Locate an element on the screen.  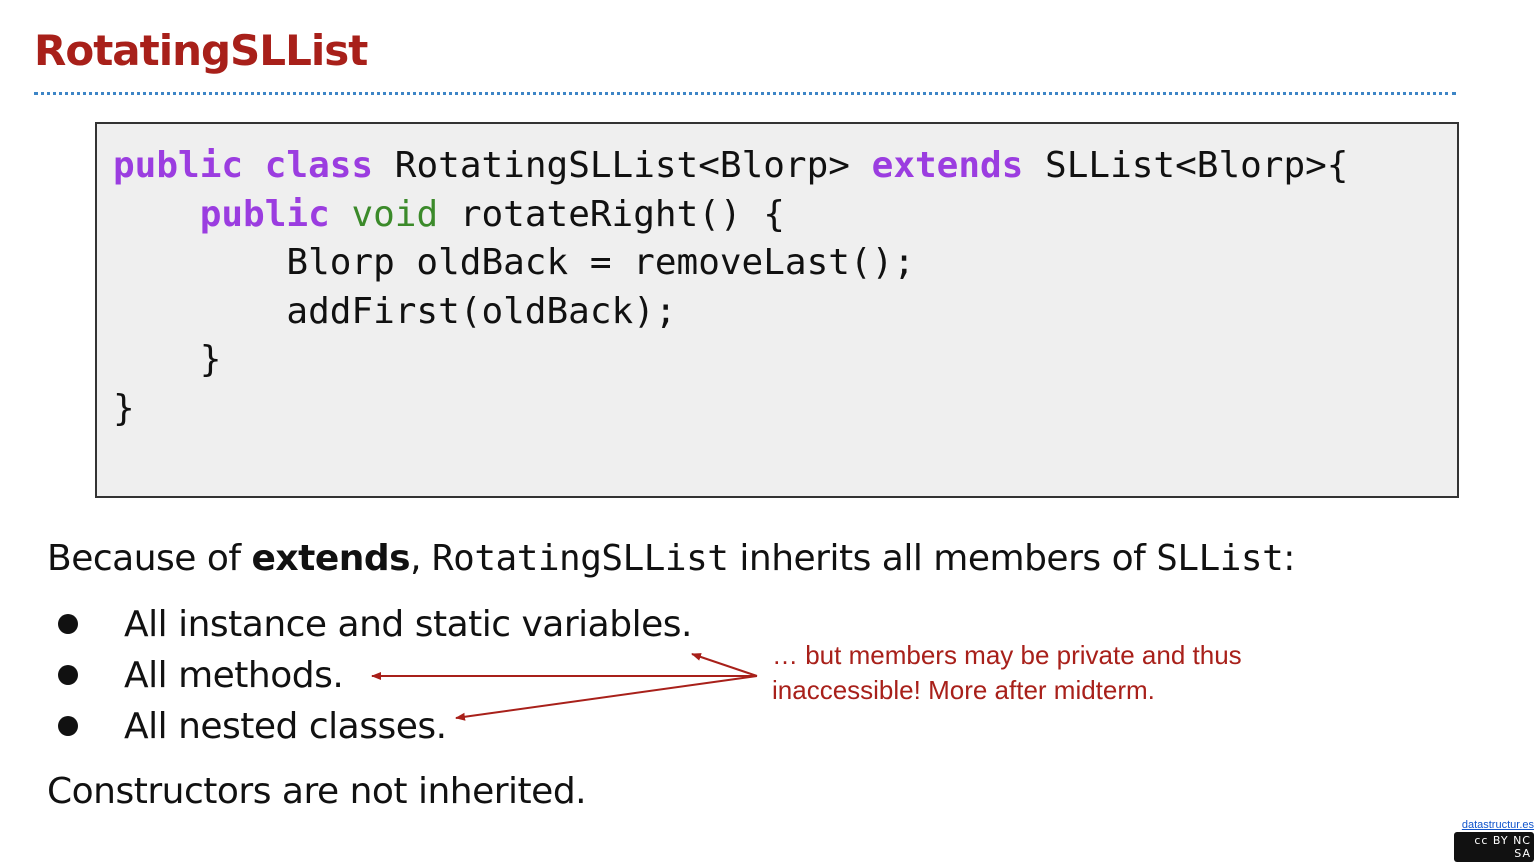
annotation-arrows is located at coordinates (564, 687).